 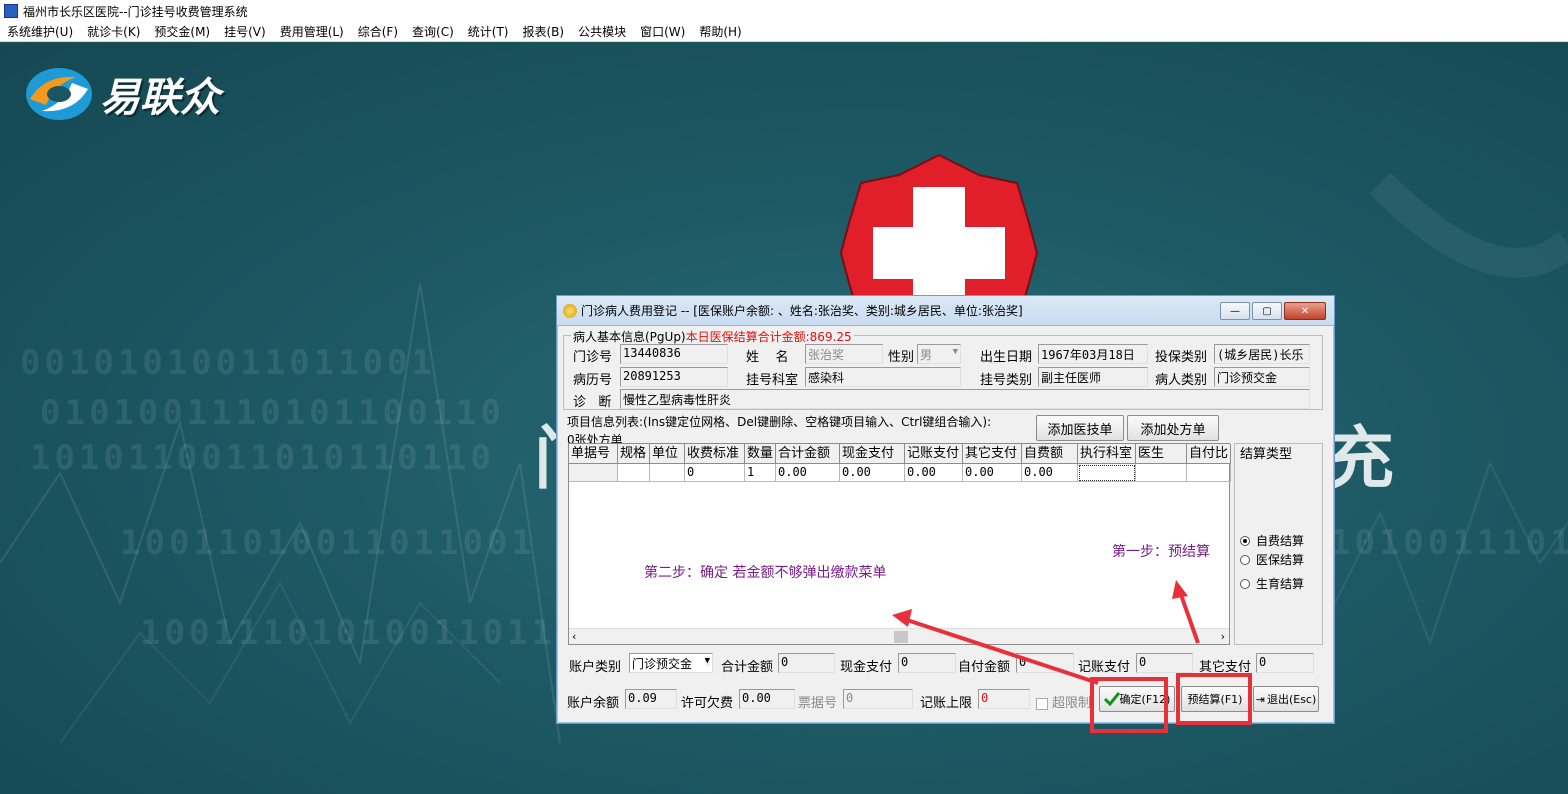 What do you see at coordinates (806, 663) in the screenshot?
I see `total-amount-field: 0` at bounding box center [806, 663].